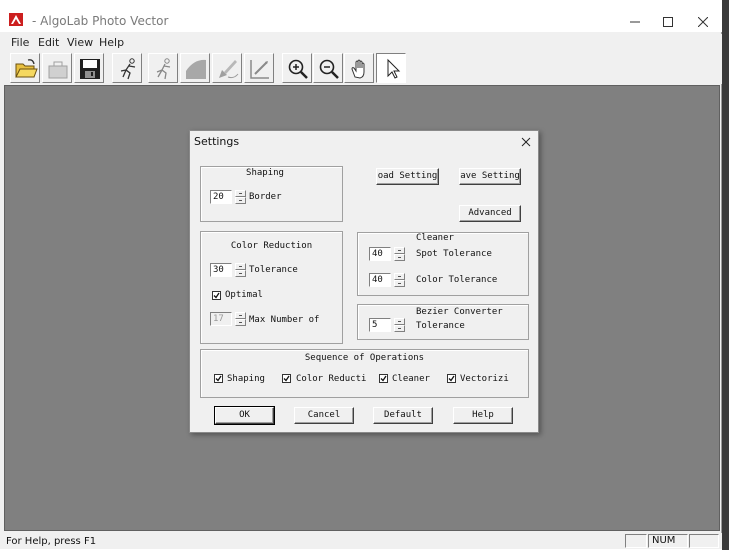  Describe the element at coordinates (361, 43) in the screenshot. I see `menu-bar: File Edit View Help` at that location.